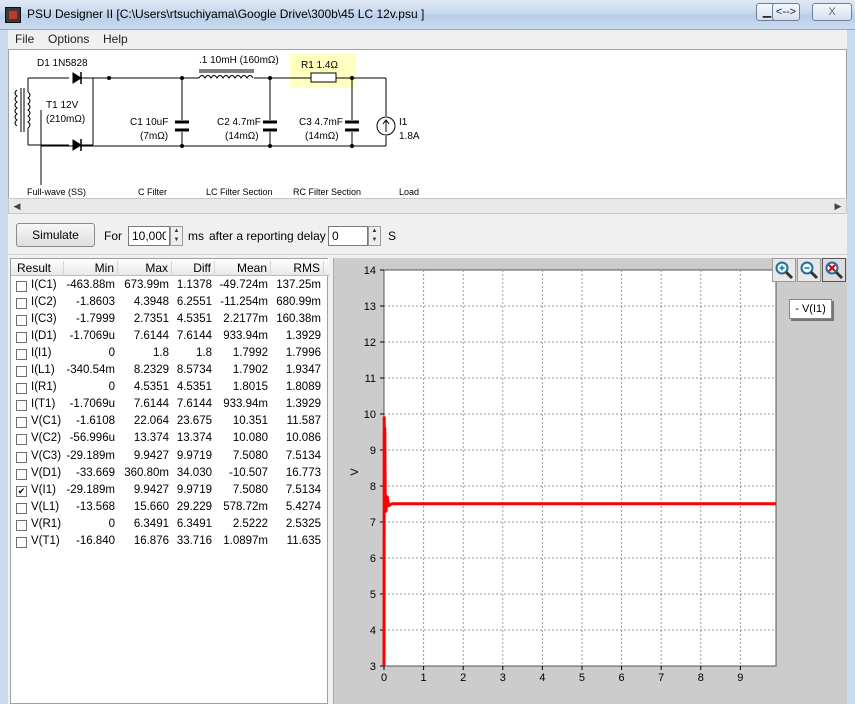 The image size is (855, 704). What do you see at coordinates (41, 131) in the screenshot?
I see `transformer-t1` at bounding box center [41, 131].